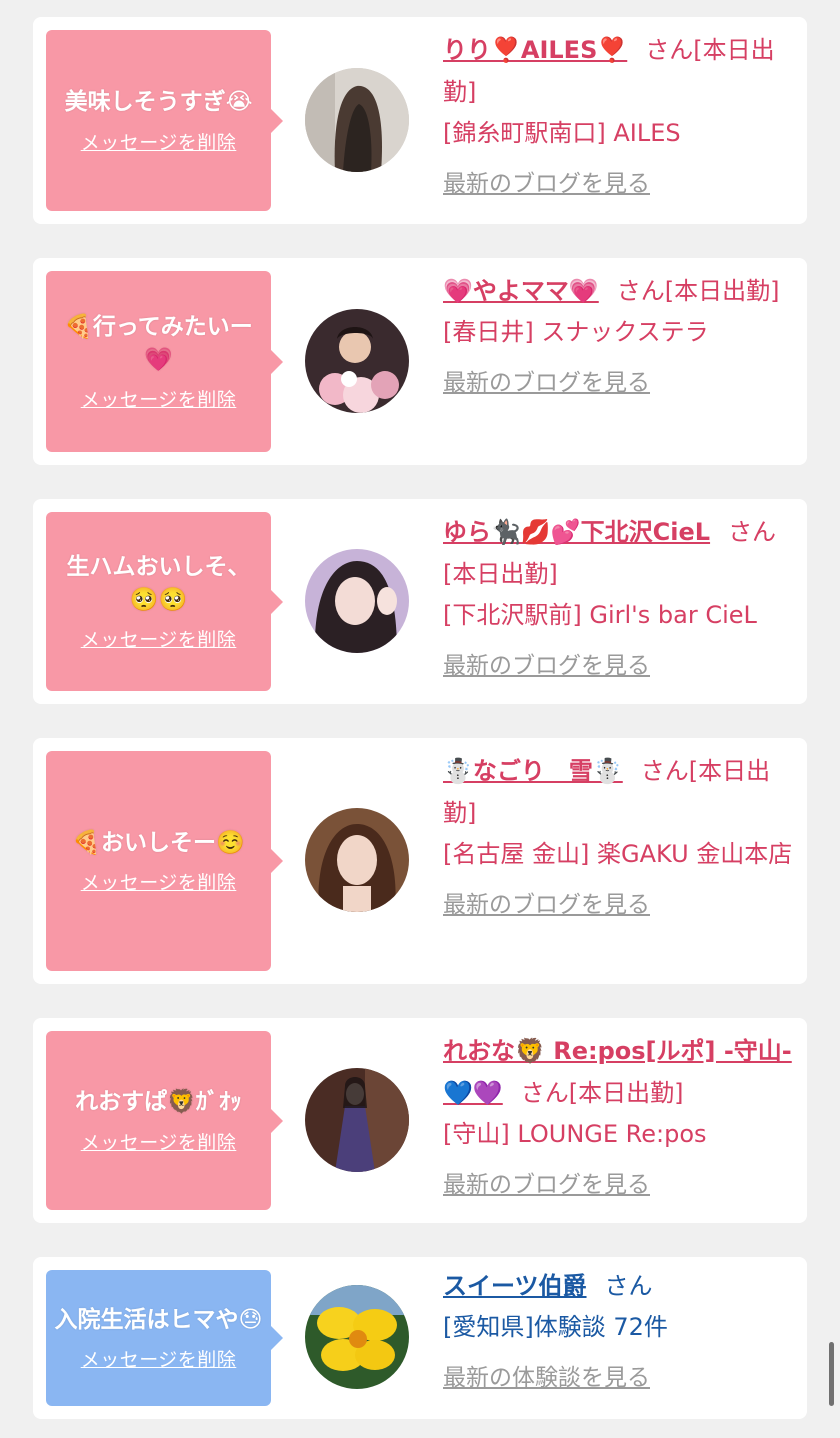 The width and height of the screenshot is (840, 1438). I want to click on shop-name: [春日井] スナックステラ, so click(576, 332).